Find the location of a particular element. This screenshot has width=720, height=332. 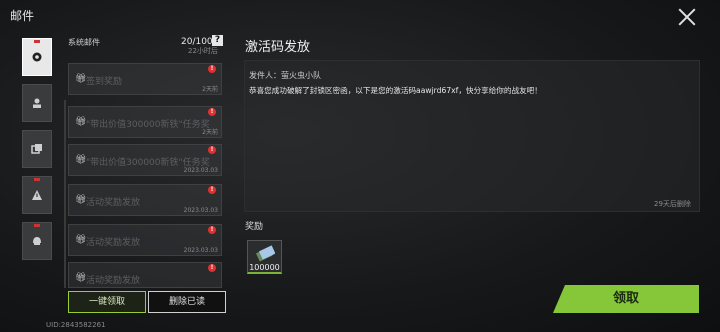

user-id: UID:2843582261 is located at coordinates (76, 325).